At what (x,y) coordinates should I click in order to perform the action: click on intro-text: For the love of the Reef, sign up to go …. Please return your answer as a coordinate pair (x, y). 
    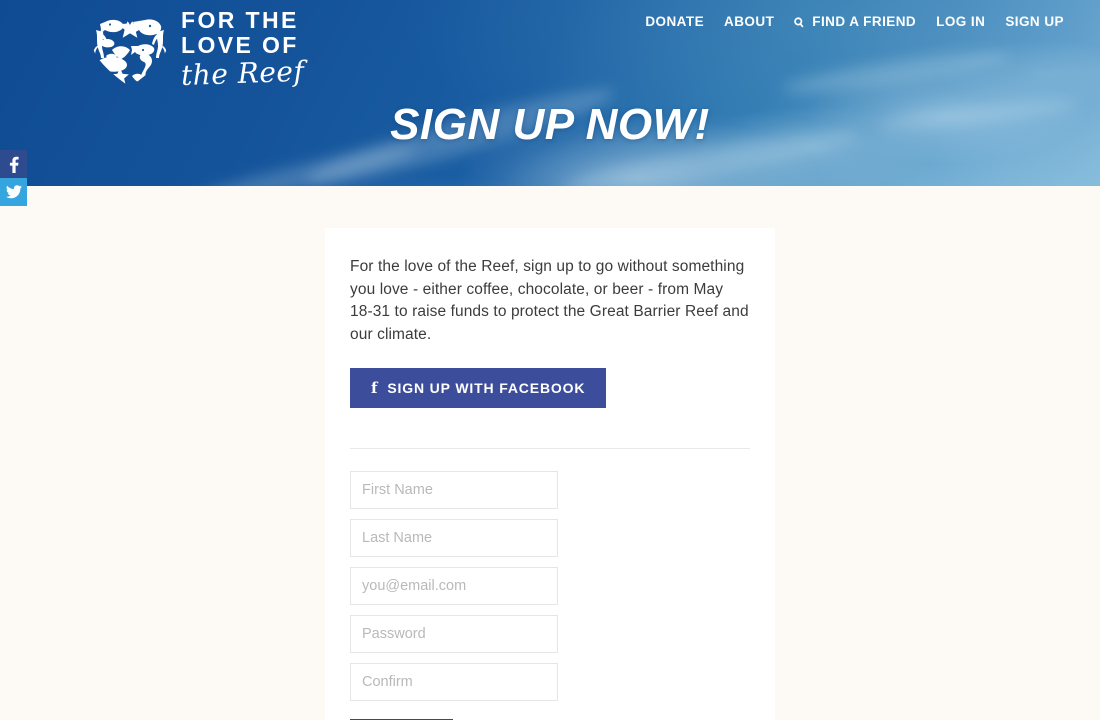
    Looking at the image, I should click on (549, 300).